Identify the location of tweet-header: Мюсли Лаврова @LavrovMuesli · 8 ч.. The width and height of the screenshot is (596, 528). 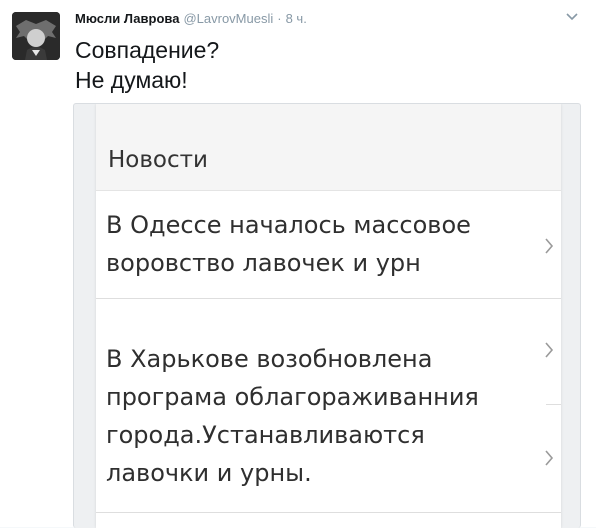
(191, 20).